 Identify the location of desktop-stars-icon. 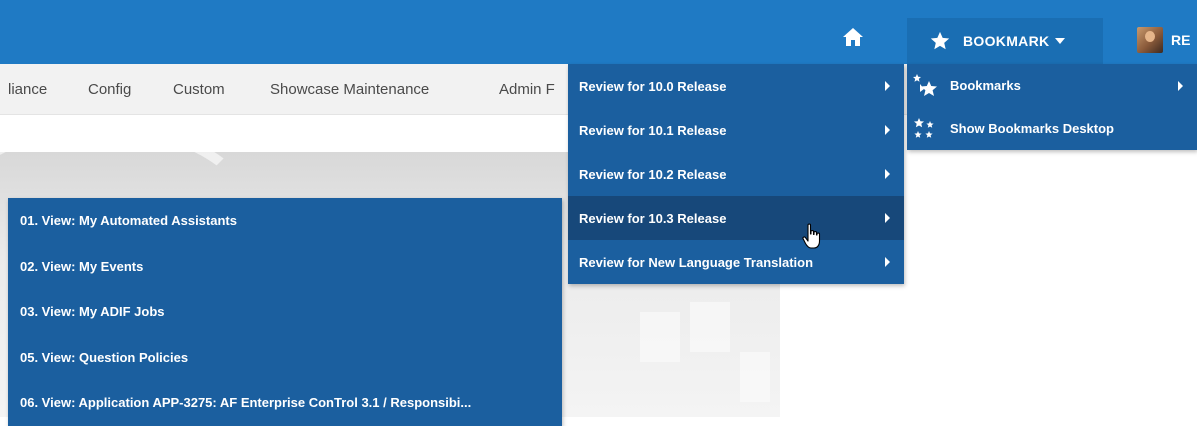
(924, 127).